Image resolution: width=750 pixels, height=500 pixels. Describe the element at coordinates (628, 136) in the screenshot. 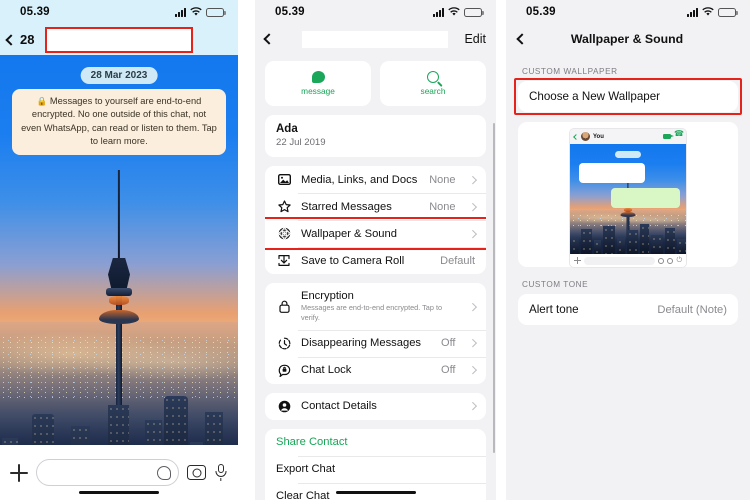

I see `preview-header: You` at that location.